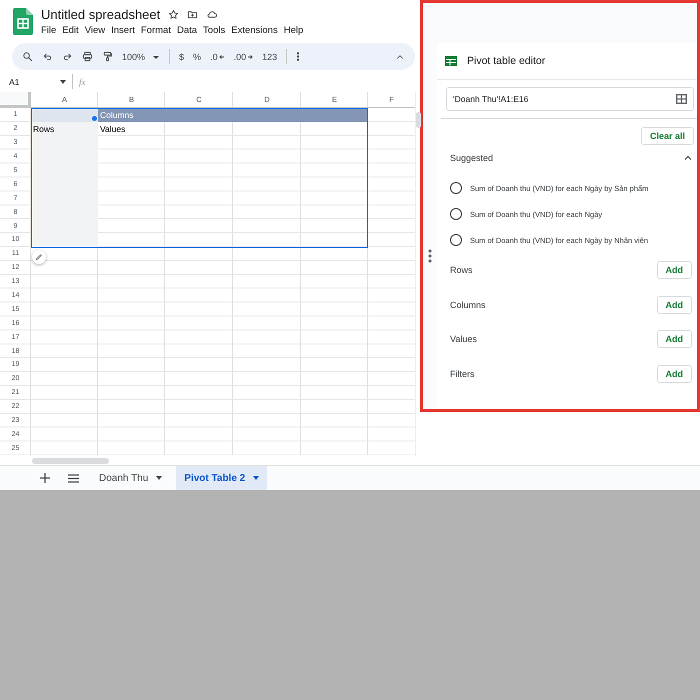 Image resolution: width=700 pixels, height=700 pixels. Describe the element at coordinates (39, 257) in the screenshot. I see `pencil-icon` at that location.